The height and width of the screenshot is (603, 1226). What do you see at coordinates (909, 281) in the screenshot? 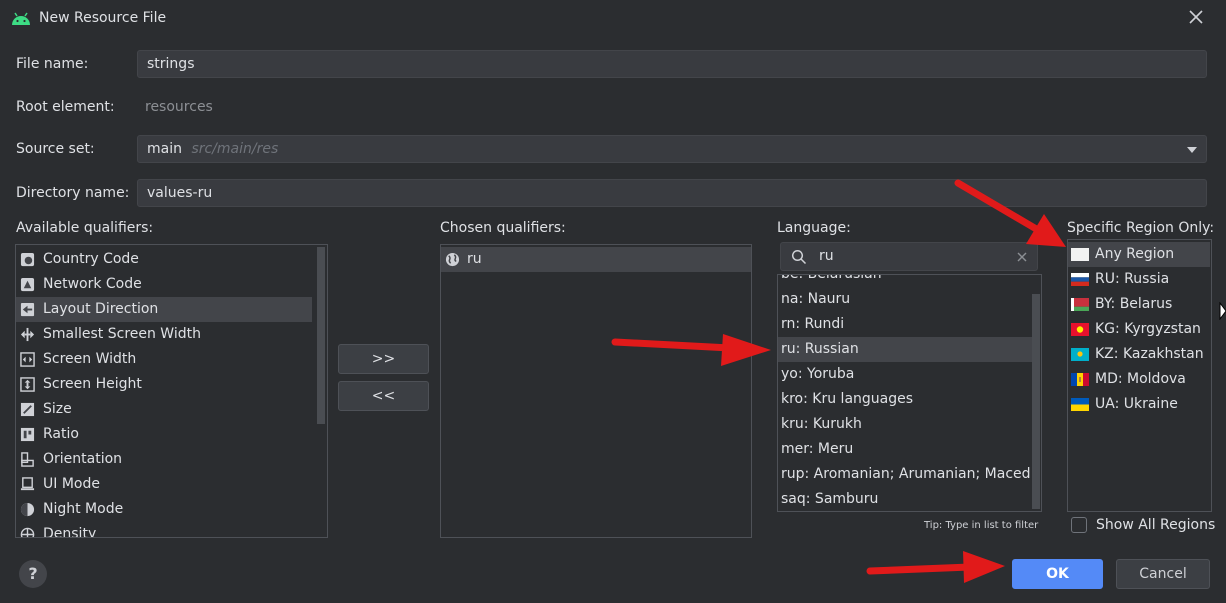
I see `language-item: be: Belarusian` at bounding box center [909, 281].